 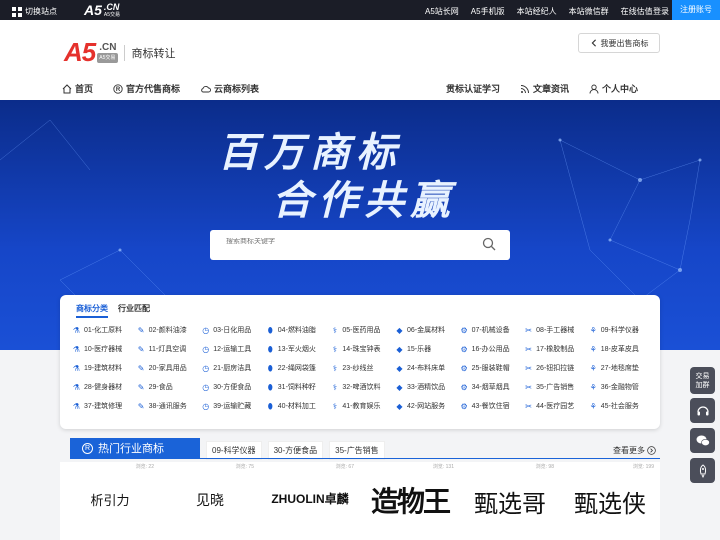 What do you see at coordinates (492, 349) in the screenshot?
I see `category-item: ⚙ 16-办公用品` at bounding box center [492, 349].